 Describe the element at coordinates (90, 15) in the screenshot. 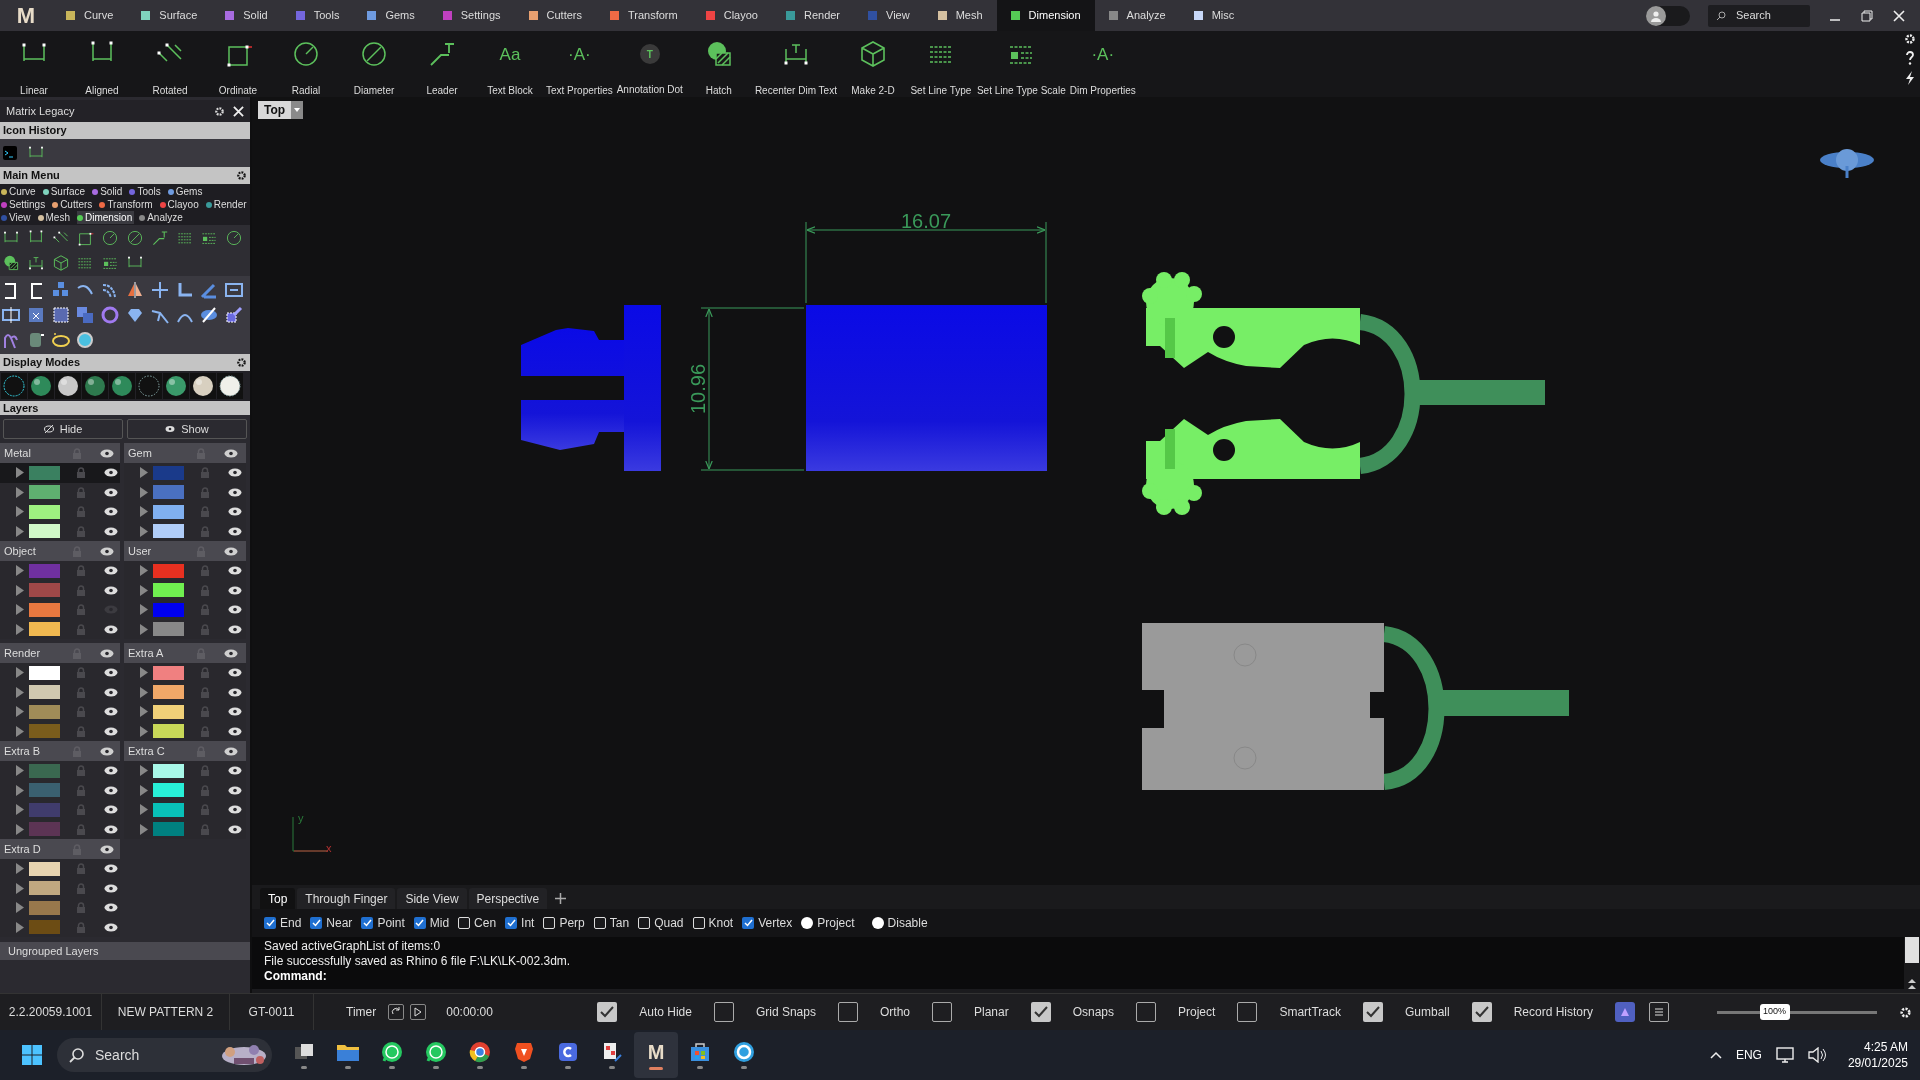

I see `menu-tab: Curve` at that location.